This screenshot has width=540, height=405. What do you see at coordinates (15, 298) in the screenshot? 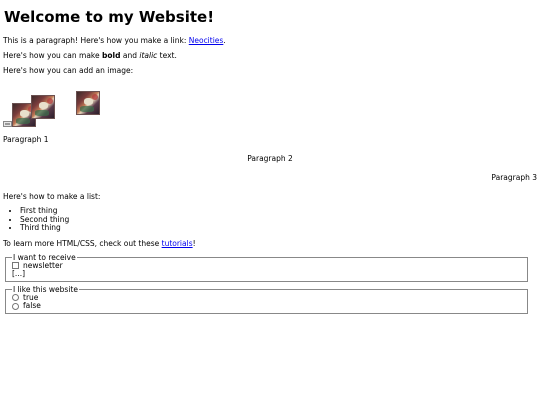
I see `true-radio` at bounding box center [15, 298].